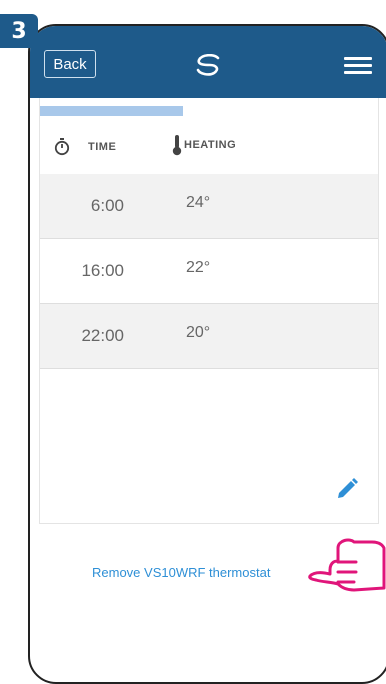 This screenshot has width=386, height=684. What do you see at coordinates (111, 111) in the screenshot?
I see `progress-bar` at bounding box center [111, 111].